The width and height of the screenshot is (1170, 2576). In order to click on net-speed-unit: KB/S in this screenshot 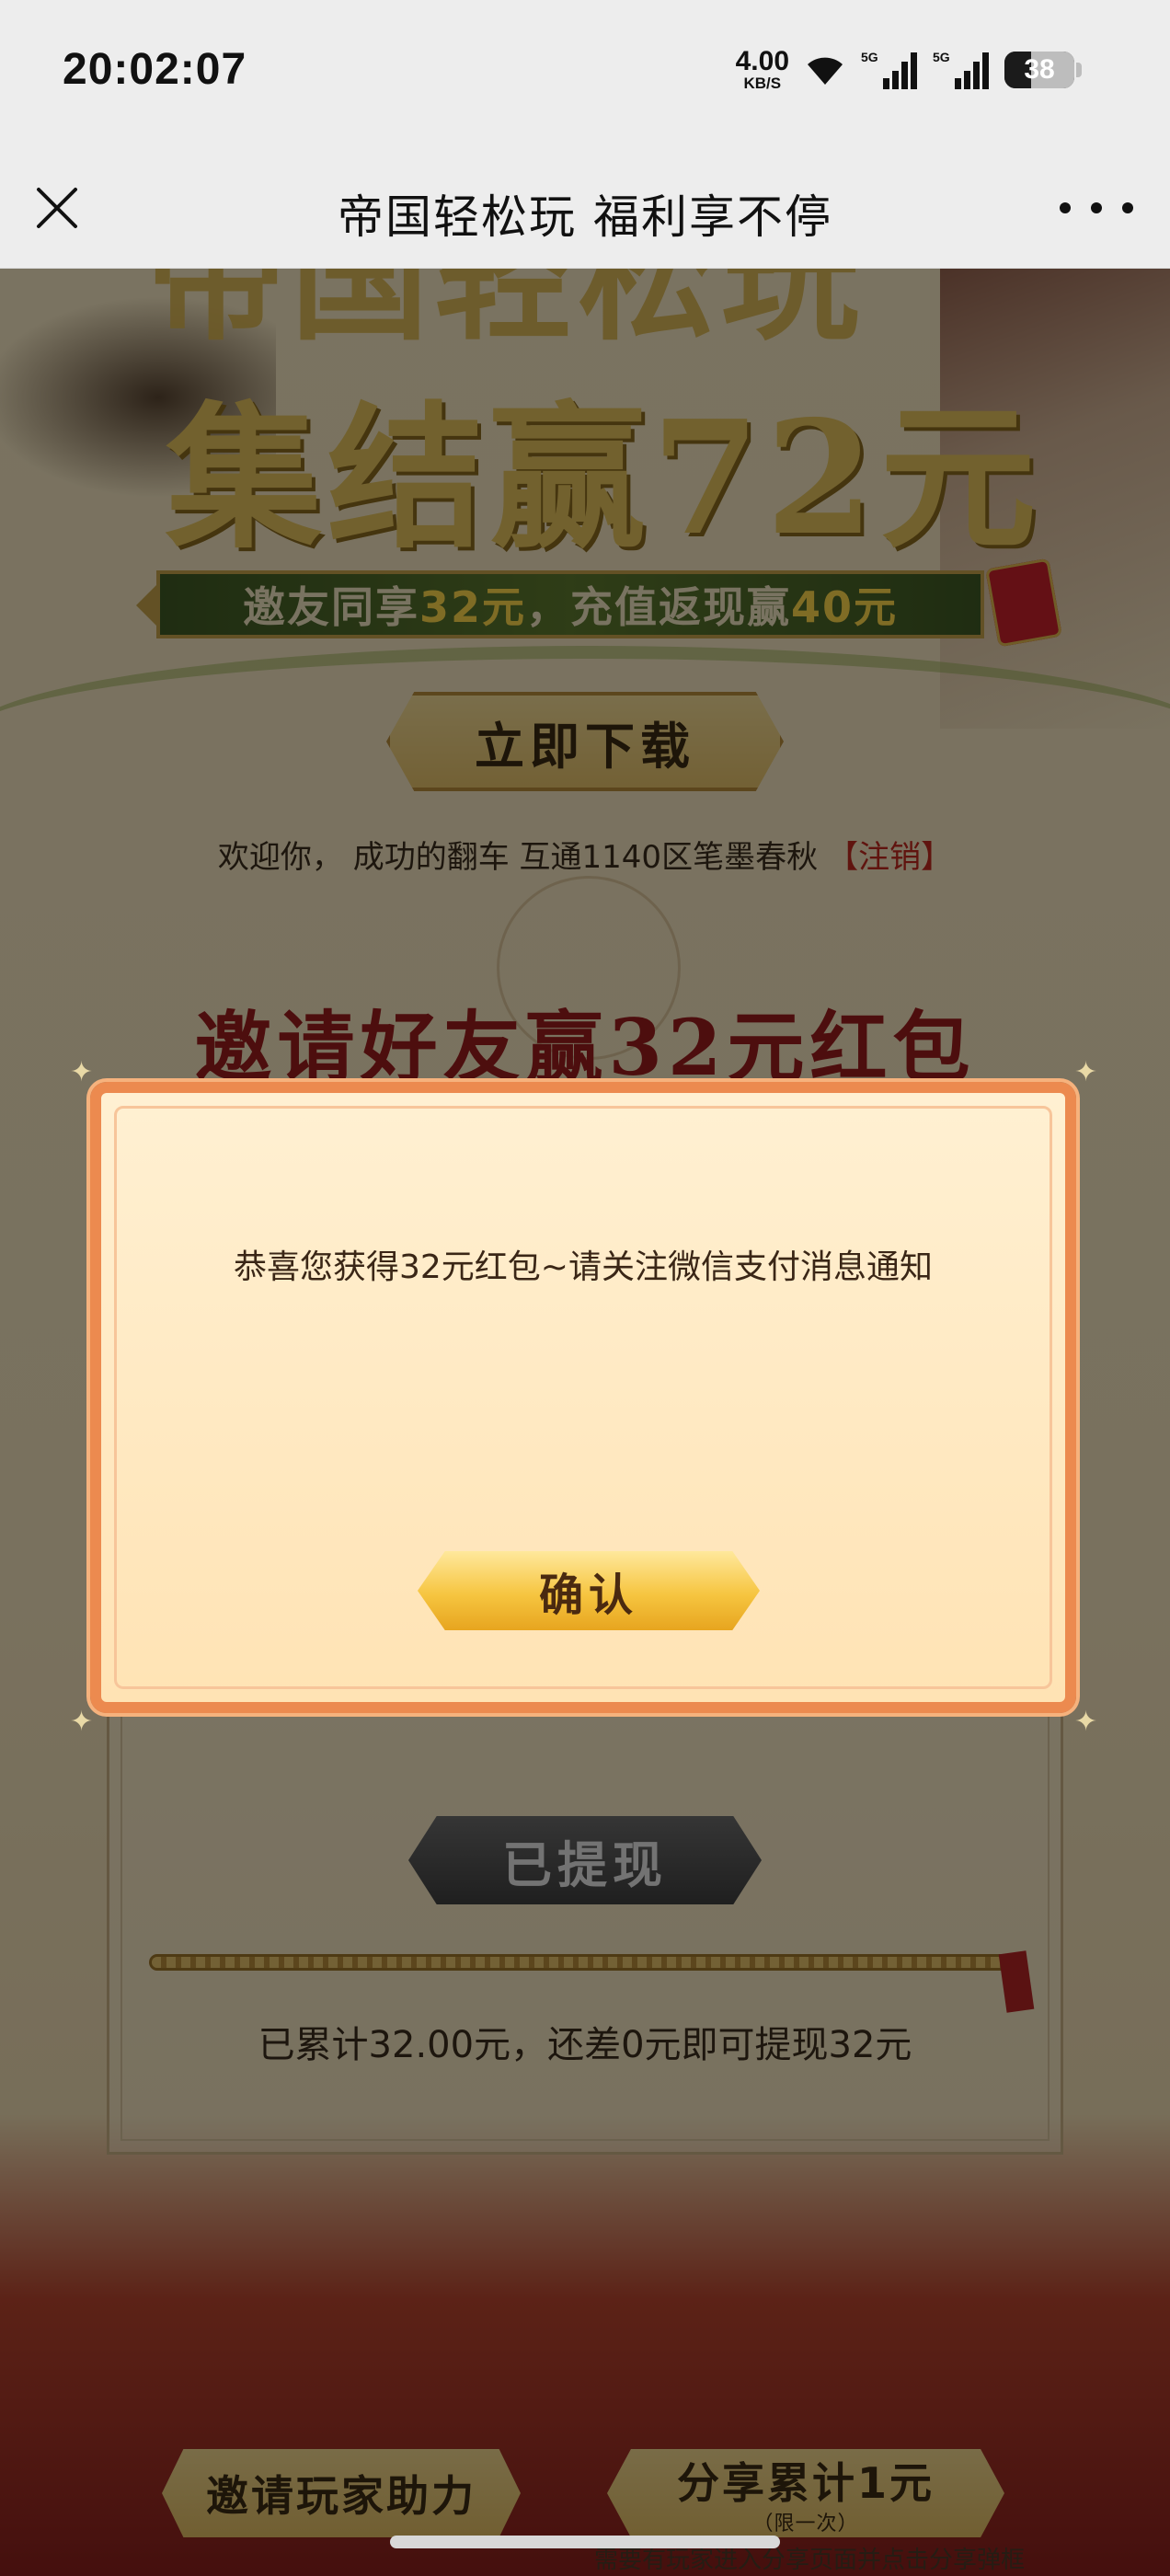, I will do `click(762, 83)`.